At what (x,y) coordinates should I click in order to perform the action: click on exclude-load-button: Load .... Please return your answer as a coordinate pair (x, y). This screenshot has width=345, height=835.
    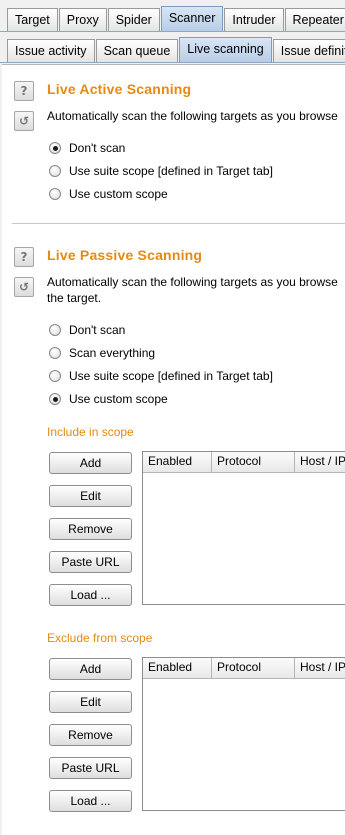
    Looking at the image, I should click on (90, 801).